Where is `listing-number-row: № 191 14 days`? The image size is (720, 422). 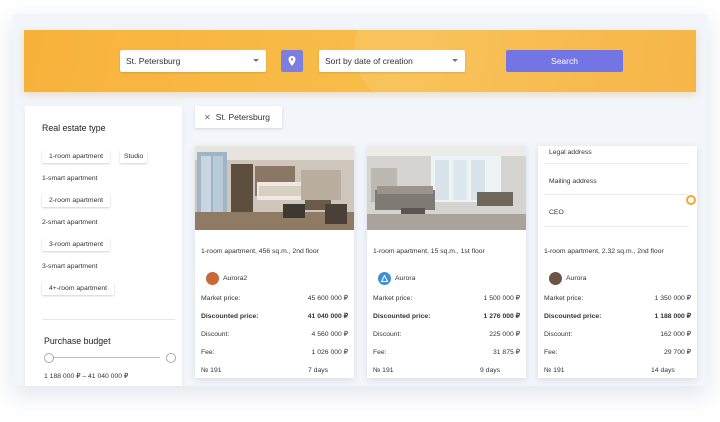 listing-number-row: № 191 14 days is located at coordinates (617, 371).